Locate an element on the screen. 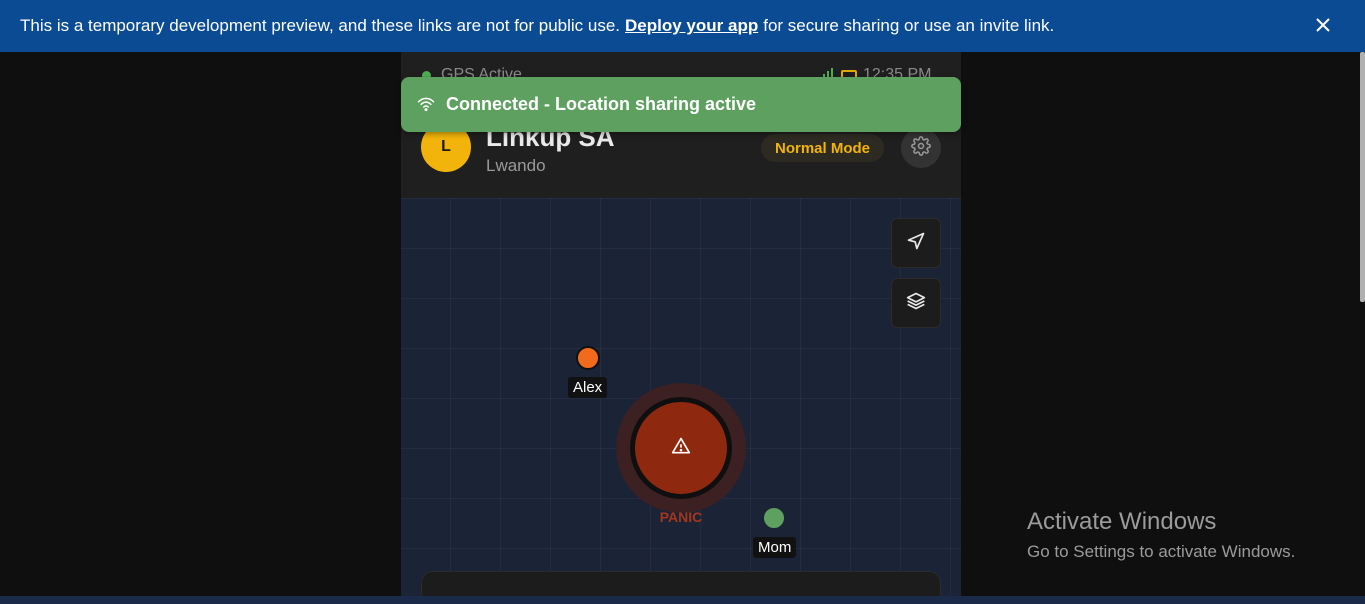 The height and width of the screenshot is (604, 1365). page-scrollbar is located at coordinates (1362, 177).